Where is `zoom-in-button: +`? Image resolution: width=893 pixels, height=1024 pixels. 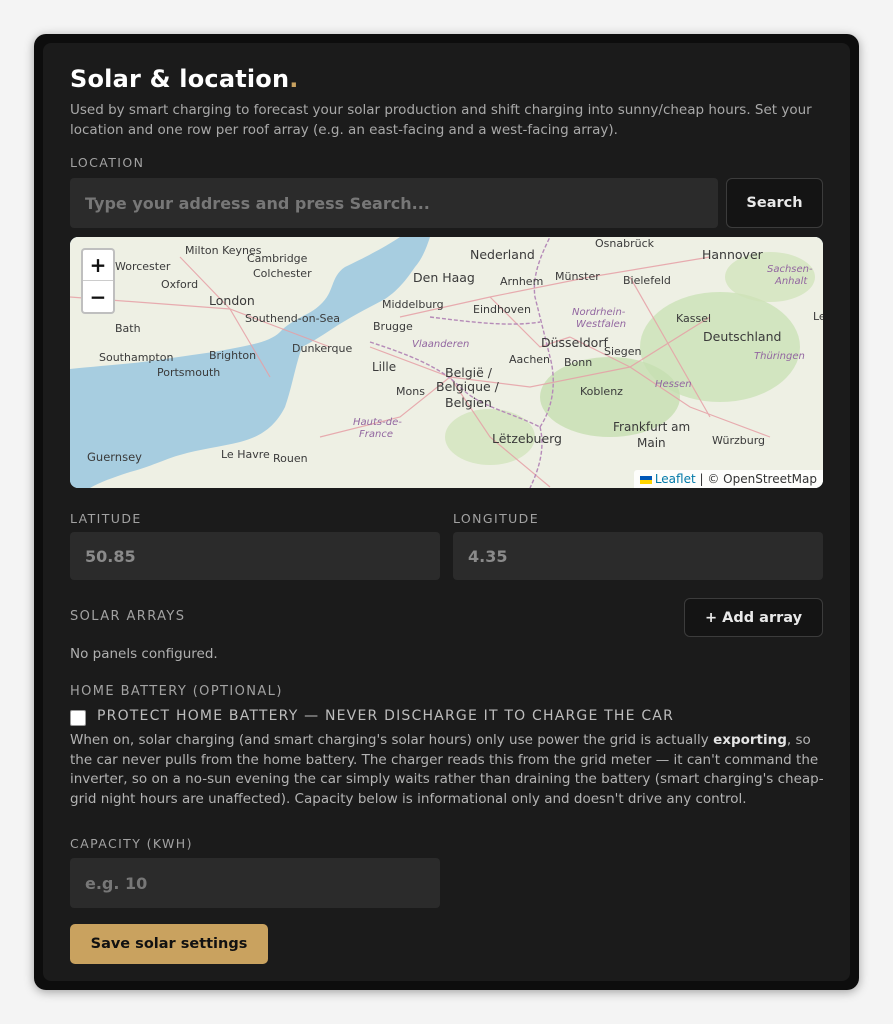
zoom-in-button: + is located at coordinates (98, 265).